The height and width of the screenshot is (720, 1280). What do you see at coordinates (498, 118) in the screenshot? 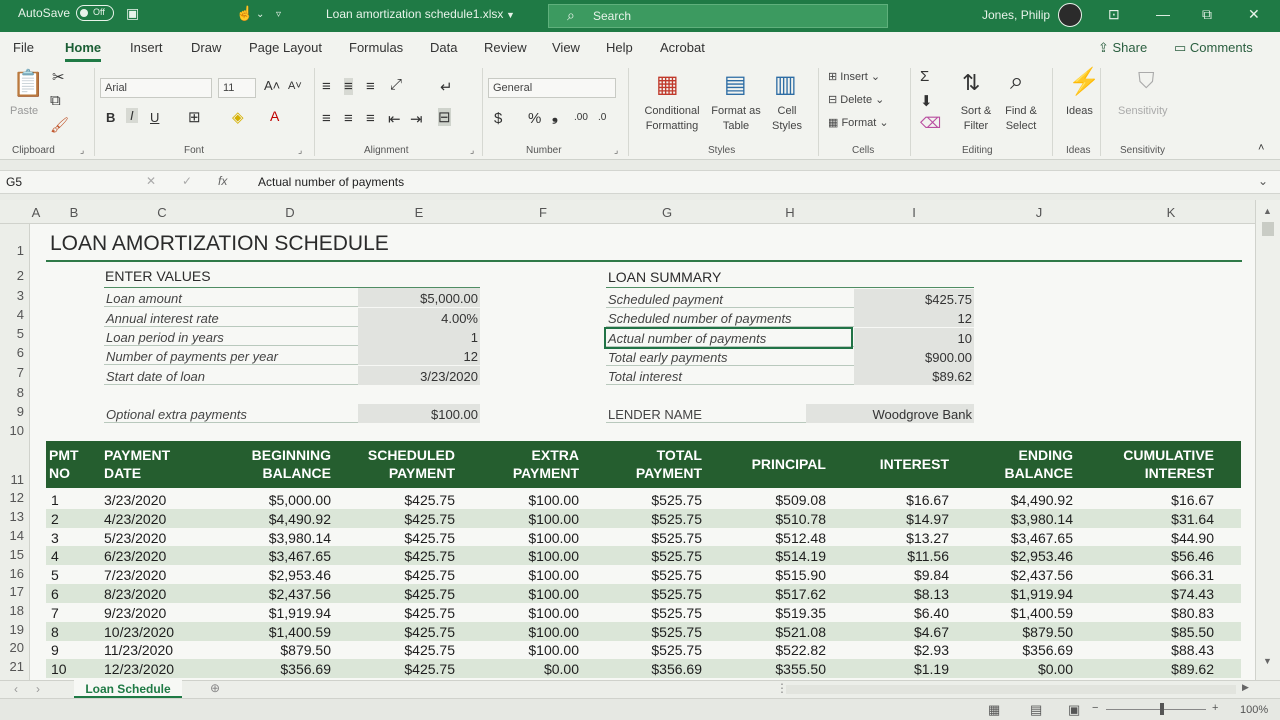
I see `currency-icon: $` at bounding box center [498, 118].